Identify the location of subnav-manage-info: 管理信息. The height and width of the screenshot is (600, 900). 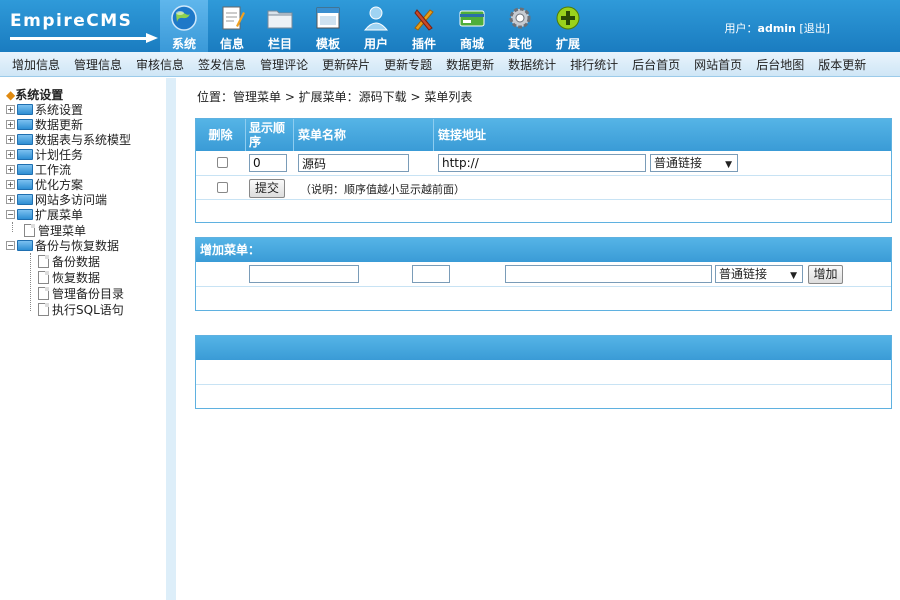
(98, 64).